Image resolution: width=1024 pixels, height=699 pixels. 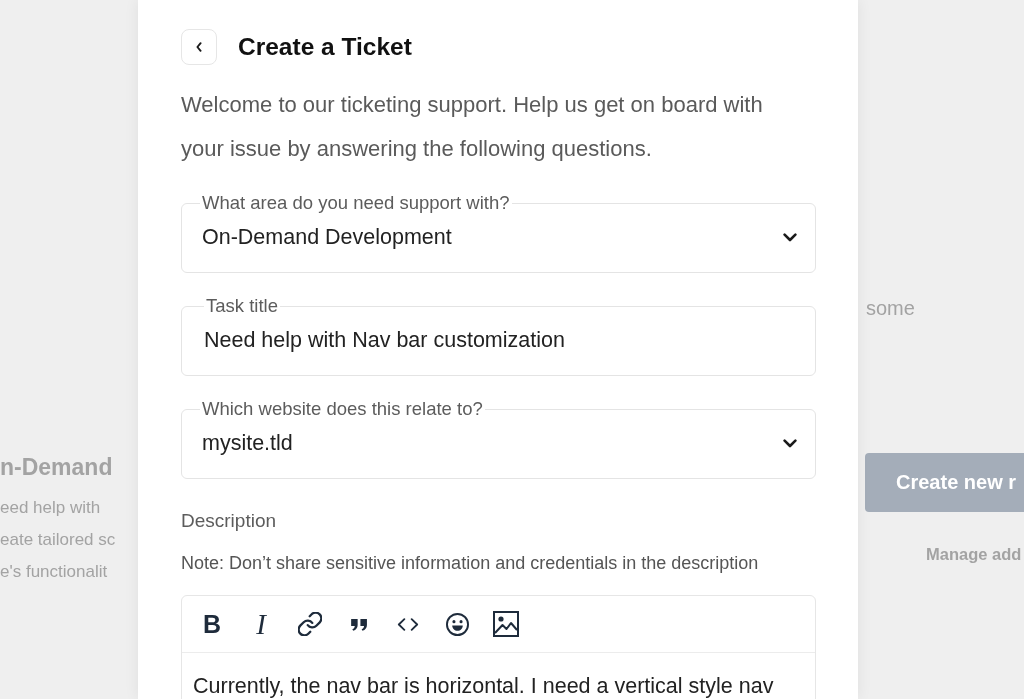 I want to click on image-icon, so click(x=506, y=624).